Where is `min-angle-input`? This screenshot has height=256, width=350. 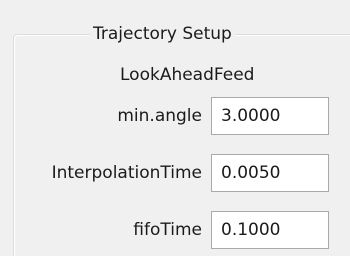
min-angle-input is located at coordinates (270, 116).